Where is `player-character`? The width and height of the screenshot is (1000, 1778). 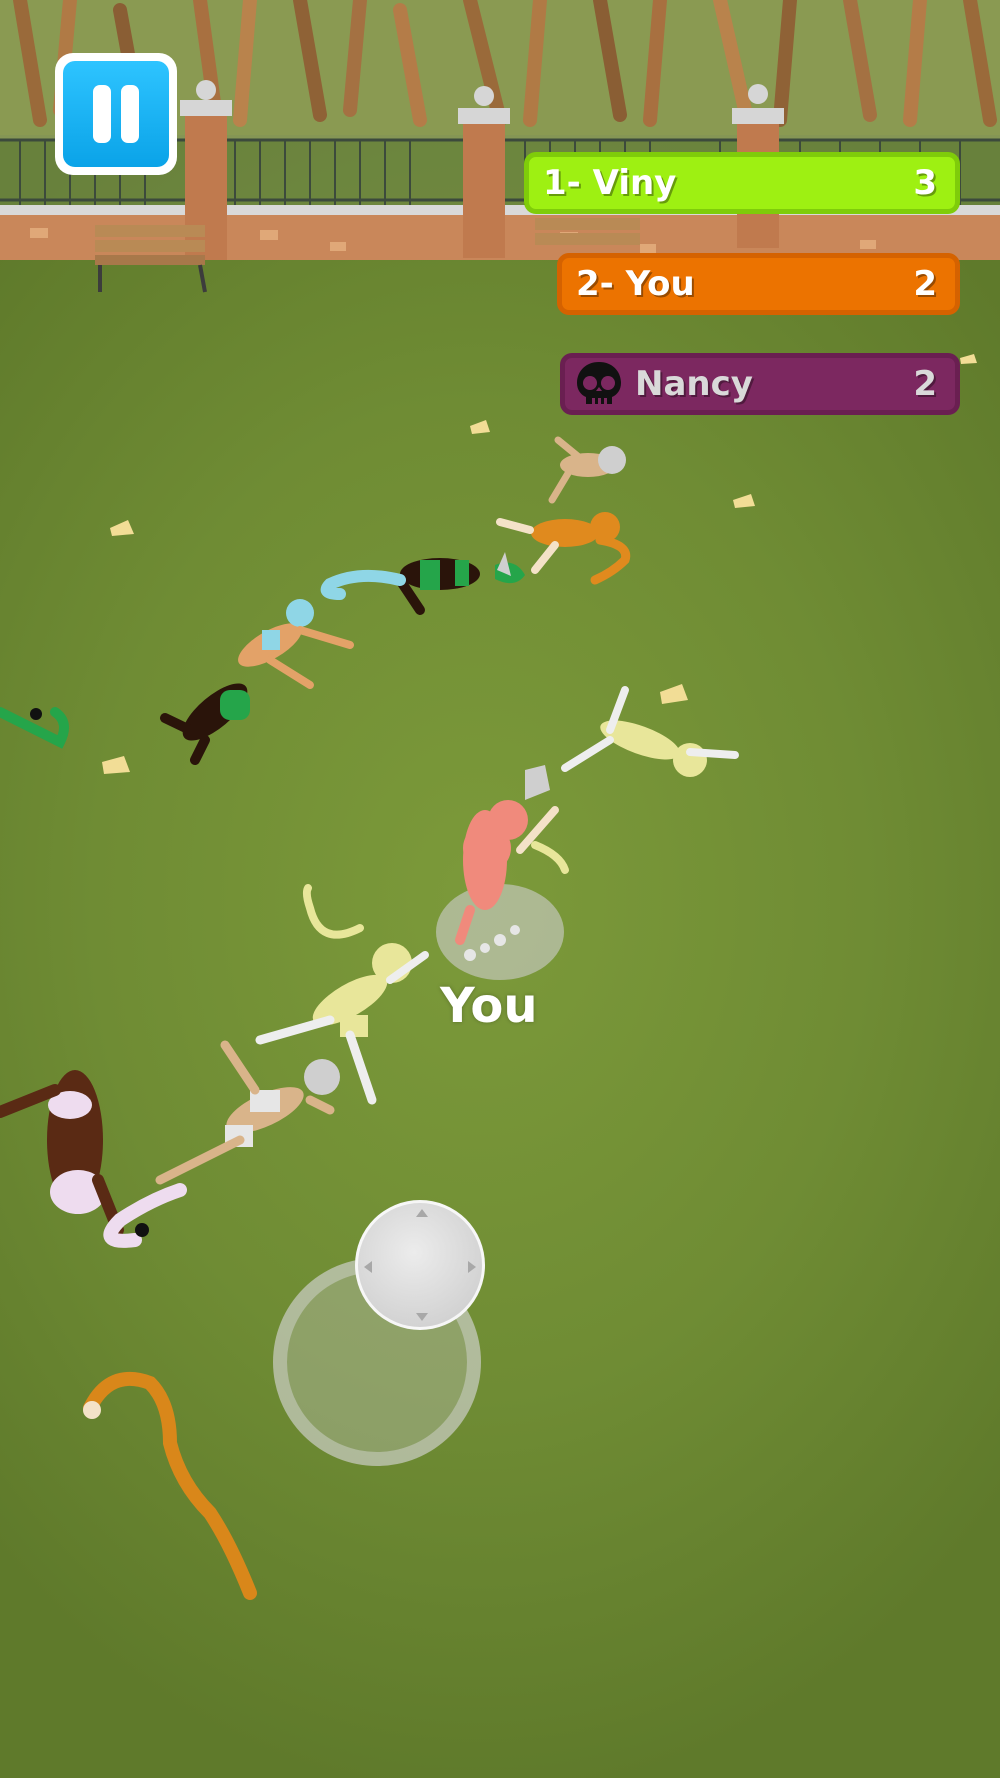 player-character is located at coordinates (502, 872).